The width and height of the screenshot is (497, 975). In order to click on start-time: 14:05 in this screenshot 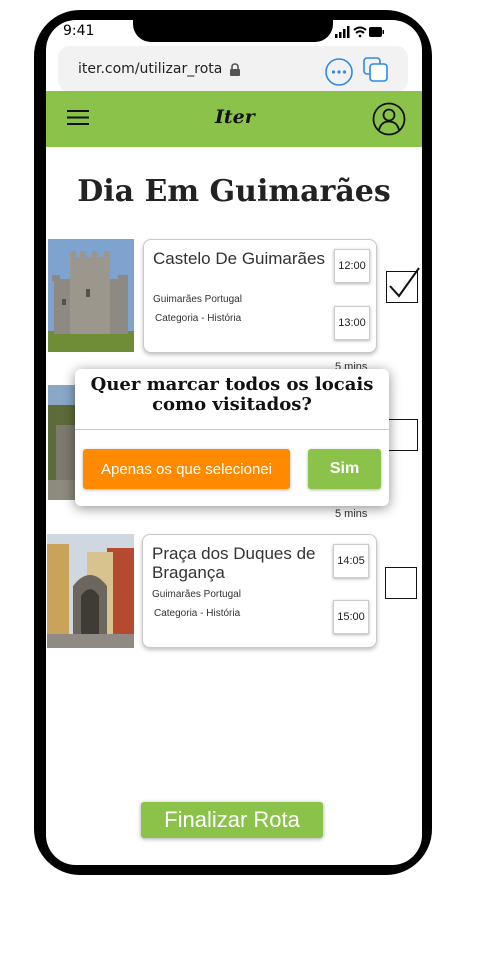, I will do `click(351, 561)`.